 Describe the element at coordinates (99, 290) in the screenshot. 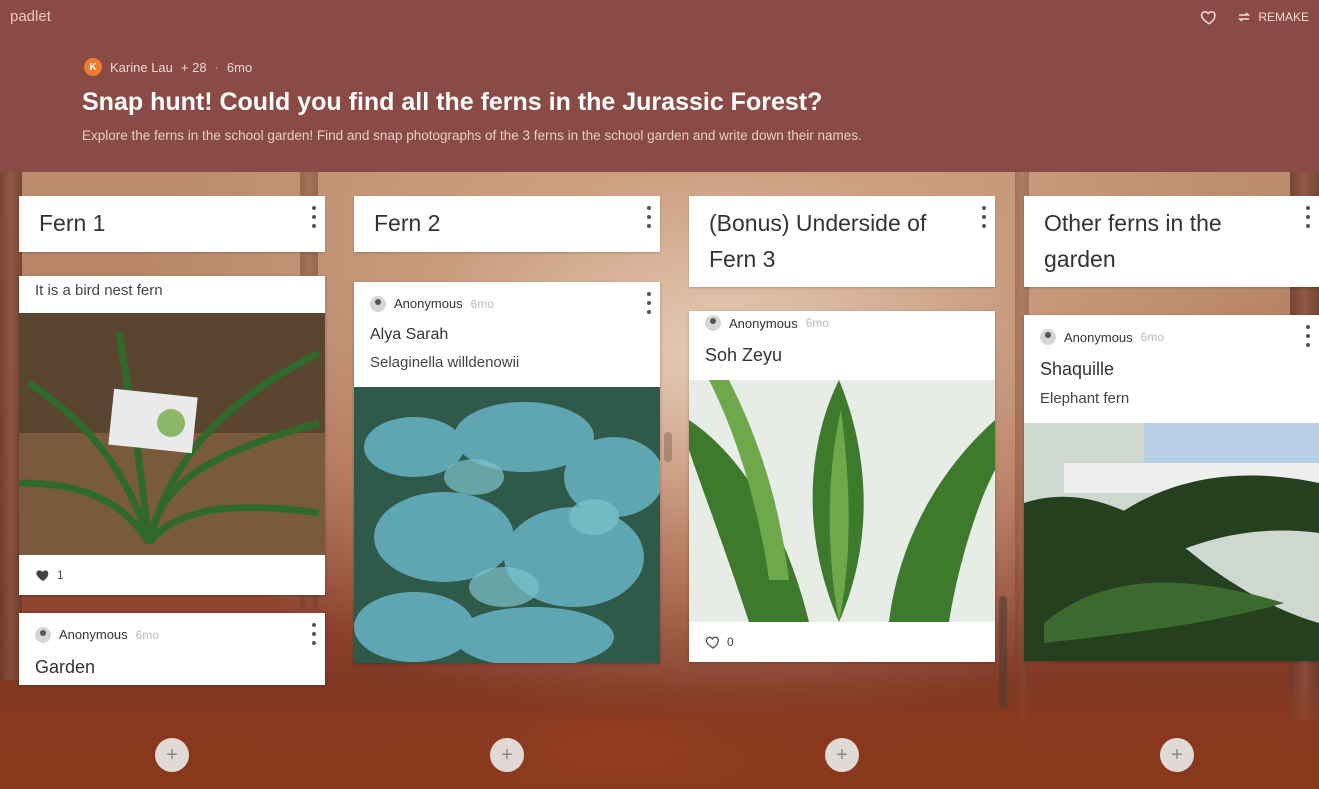

I see `post-body: It is a bird nest fern` at that location.